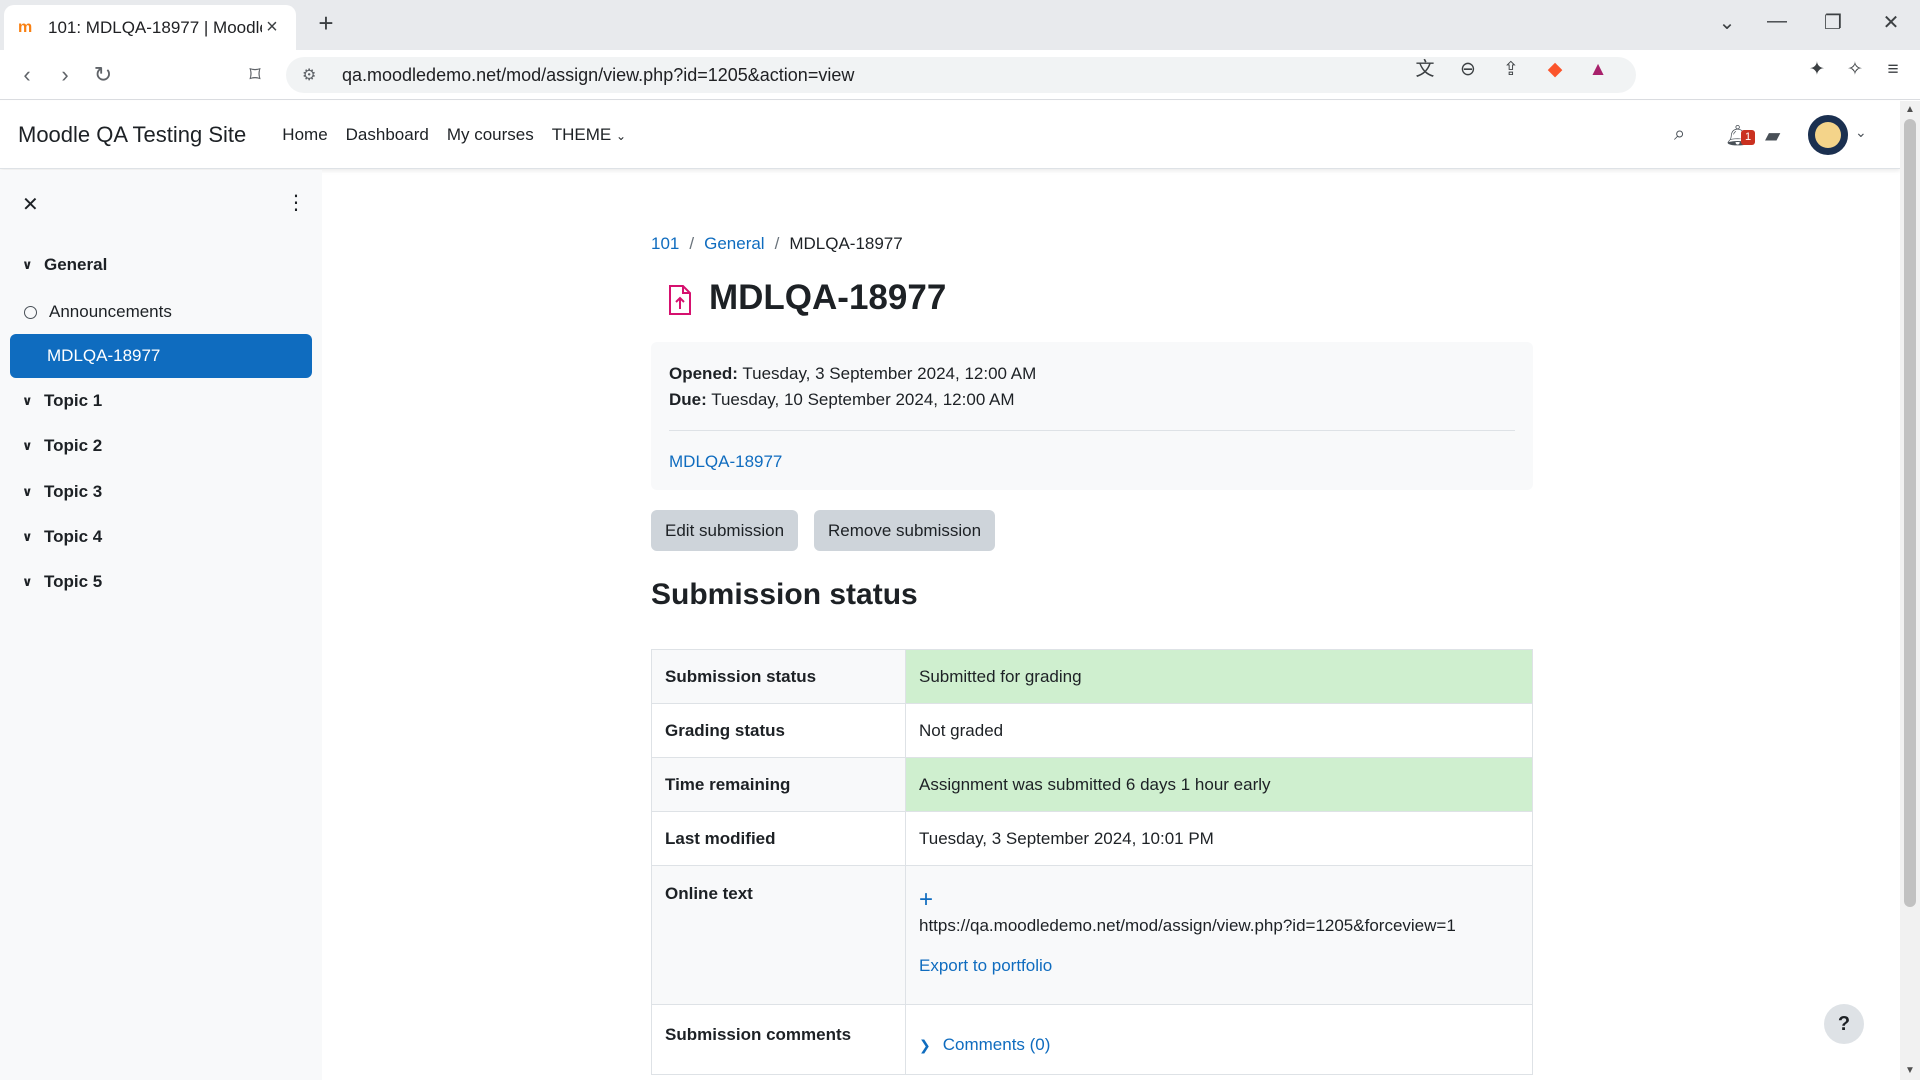 The image size is (1920, 1080). I want to click on drawer-section-topic-4: ∨ Topic 4, so click(161, 537).